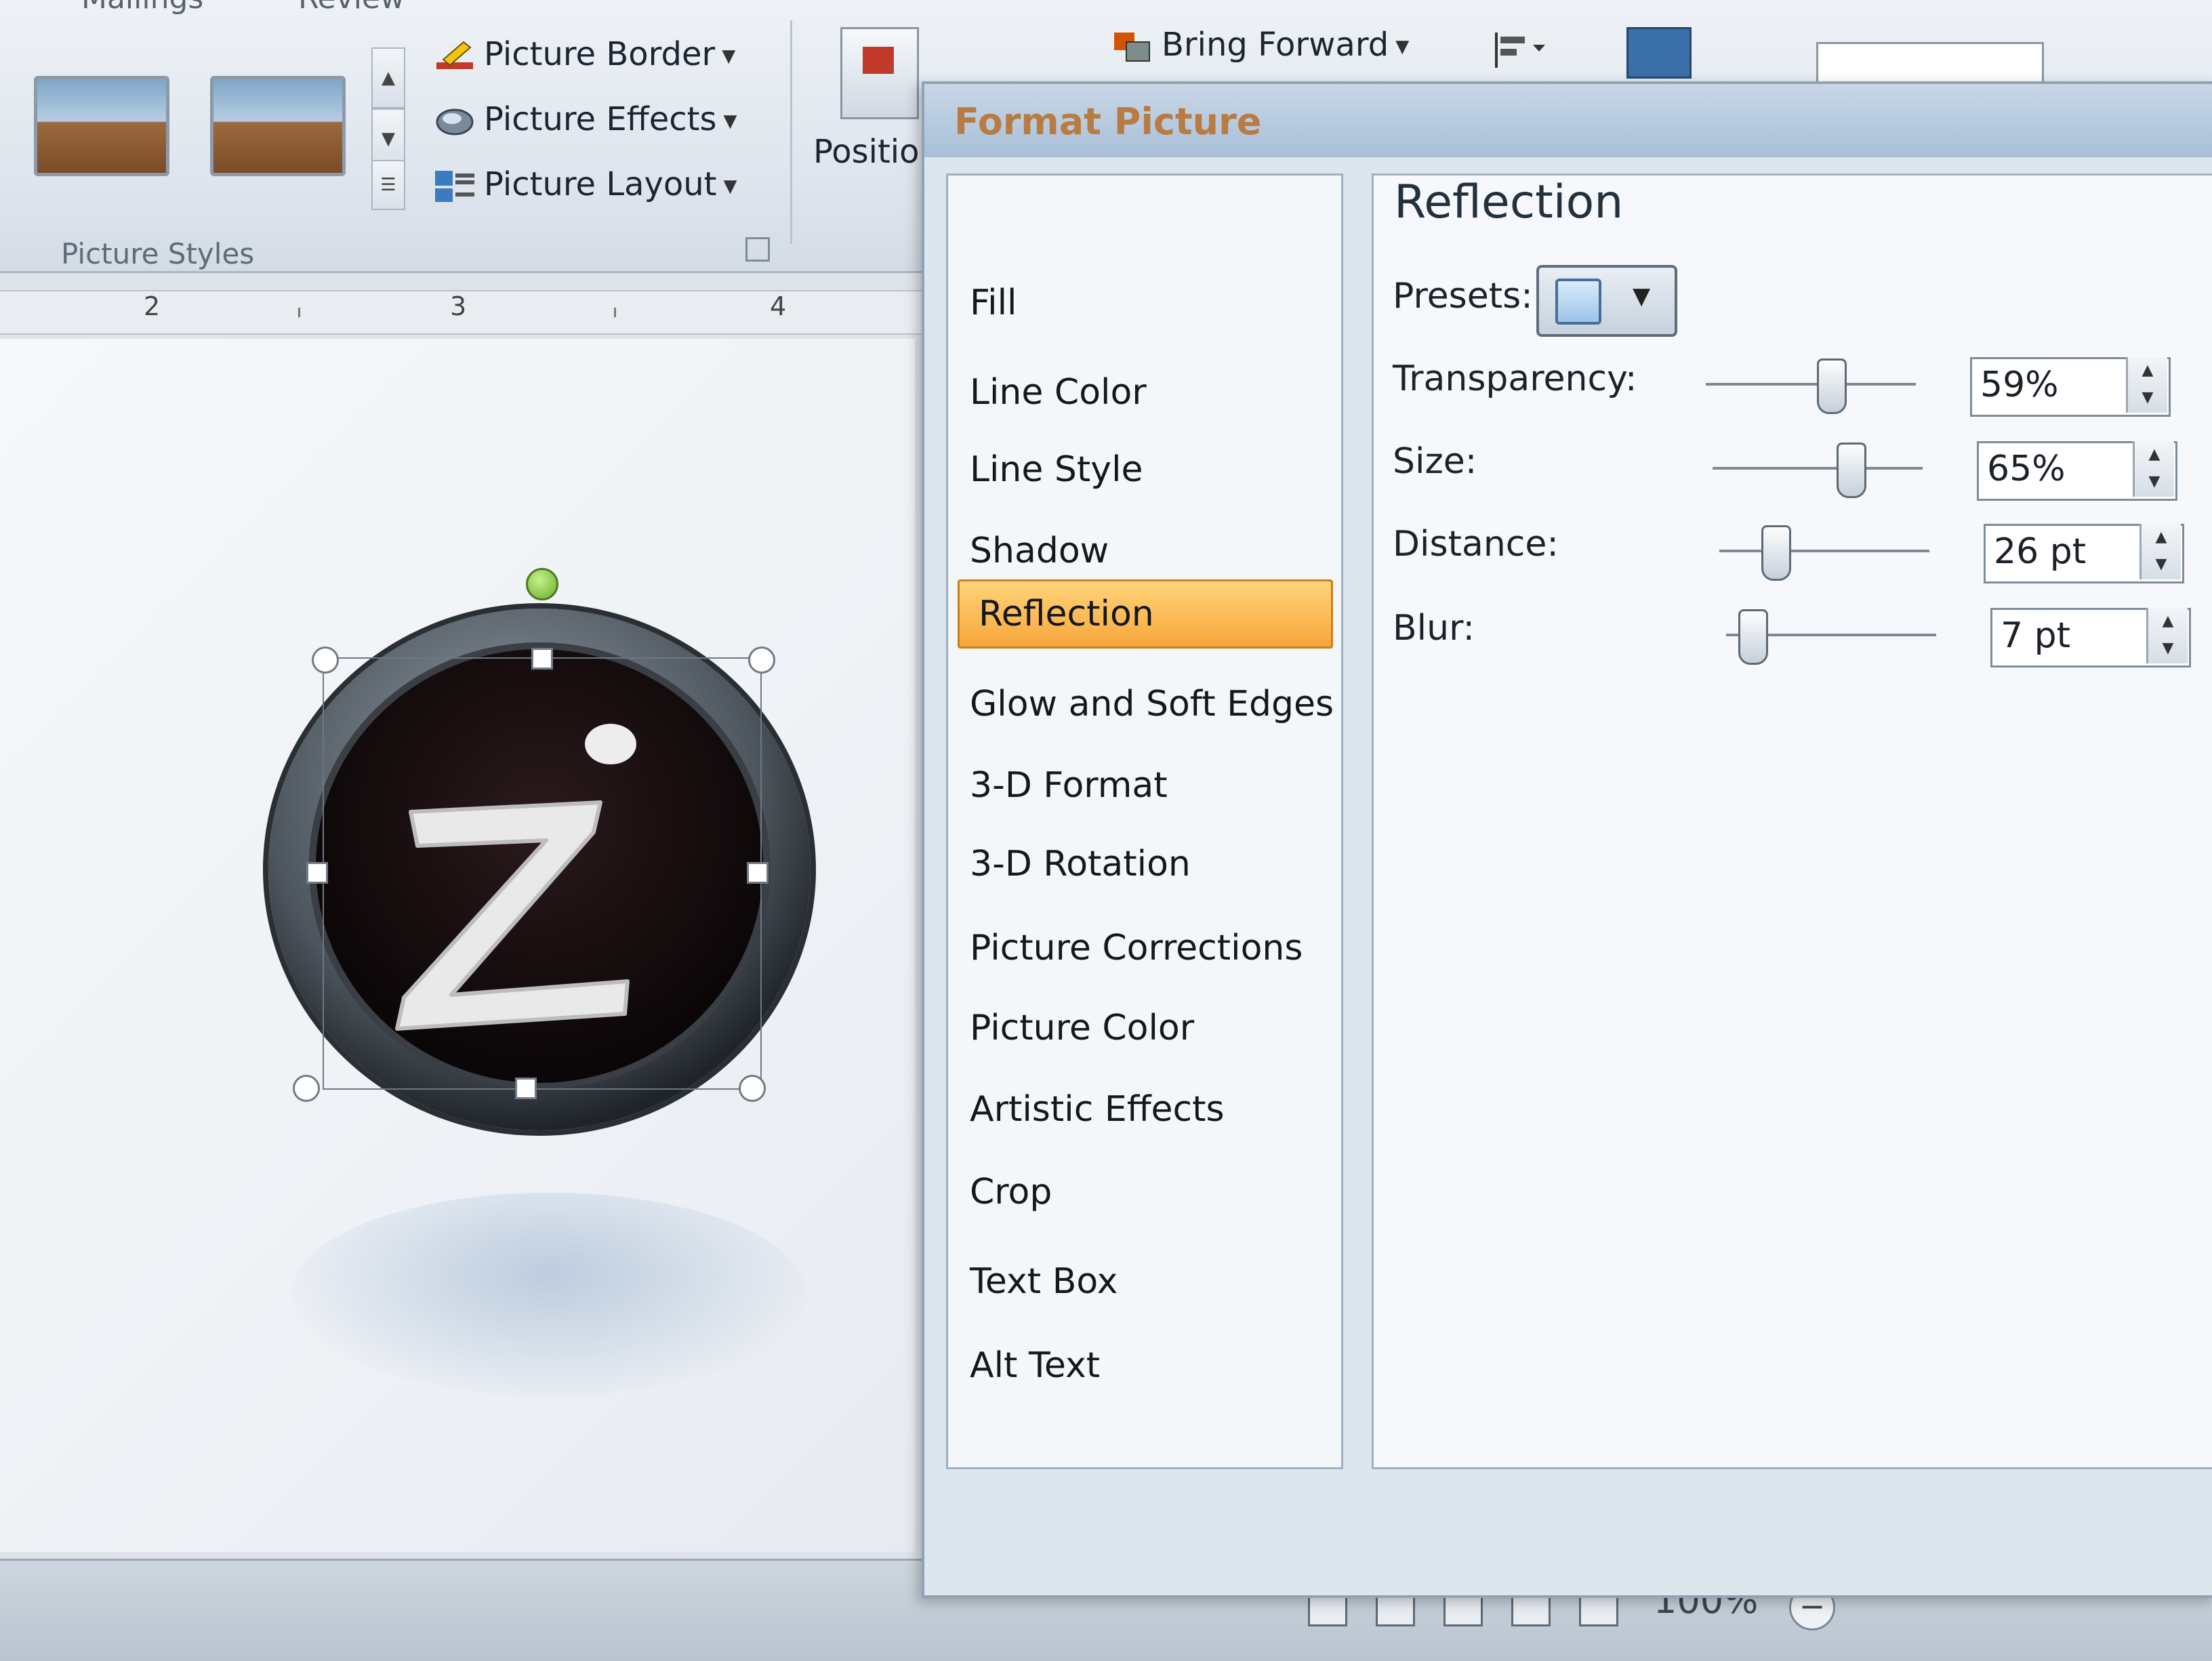  Describe the element at coordinates (2153, 469) in the screenshot. I see `size-spin-buttons: ▲ ▼` at that location.